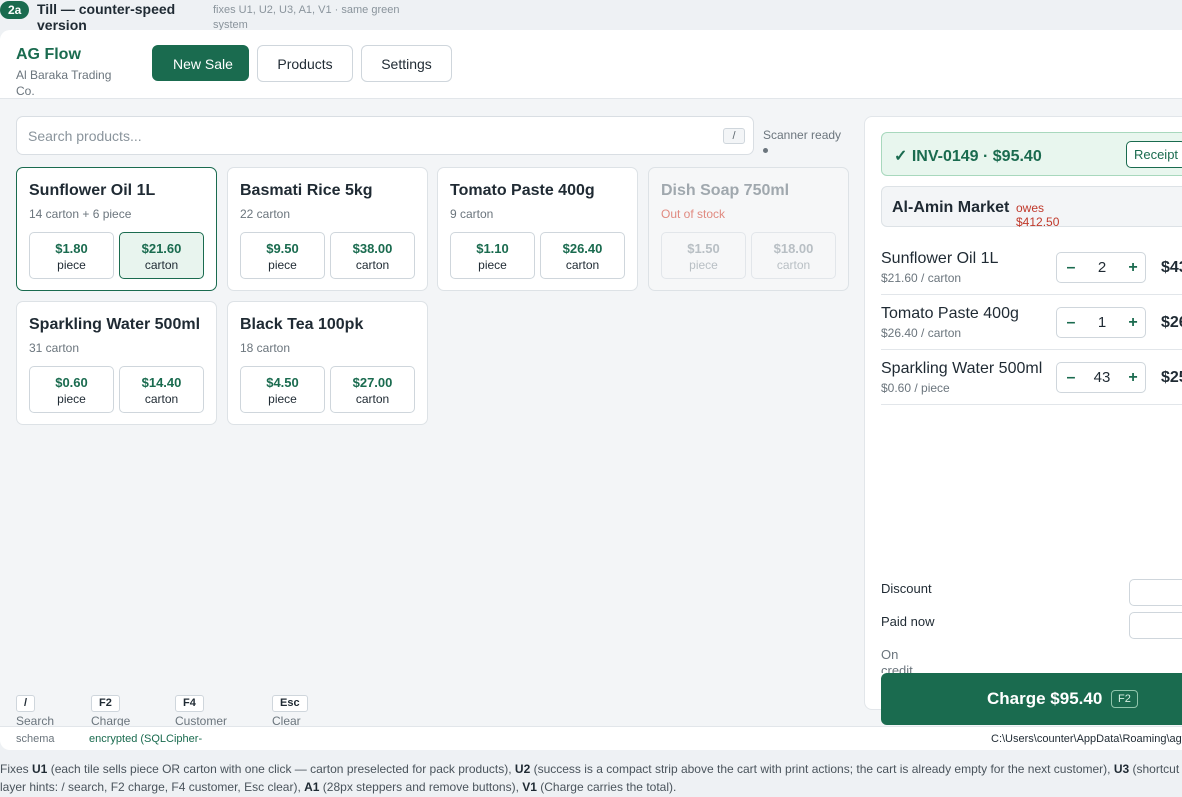 The width and height of the screenshot is (1182, 797). I want to click on shortcut-hint-search: / Search, so click(35, 710).